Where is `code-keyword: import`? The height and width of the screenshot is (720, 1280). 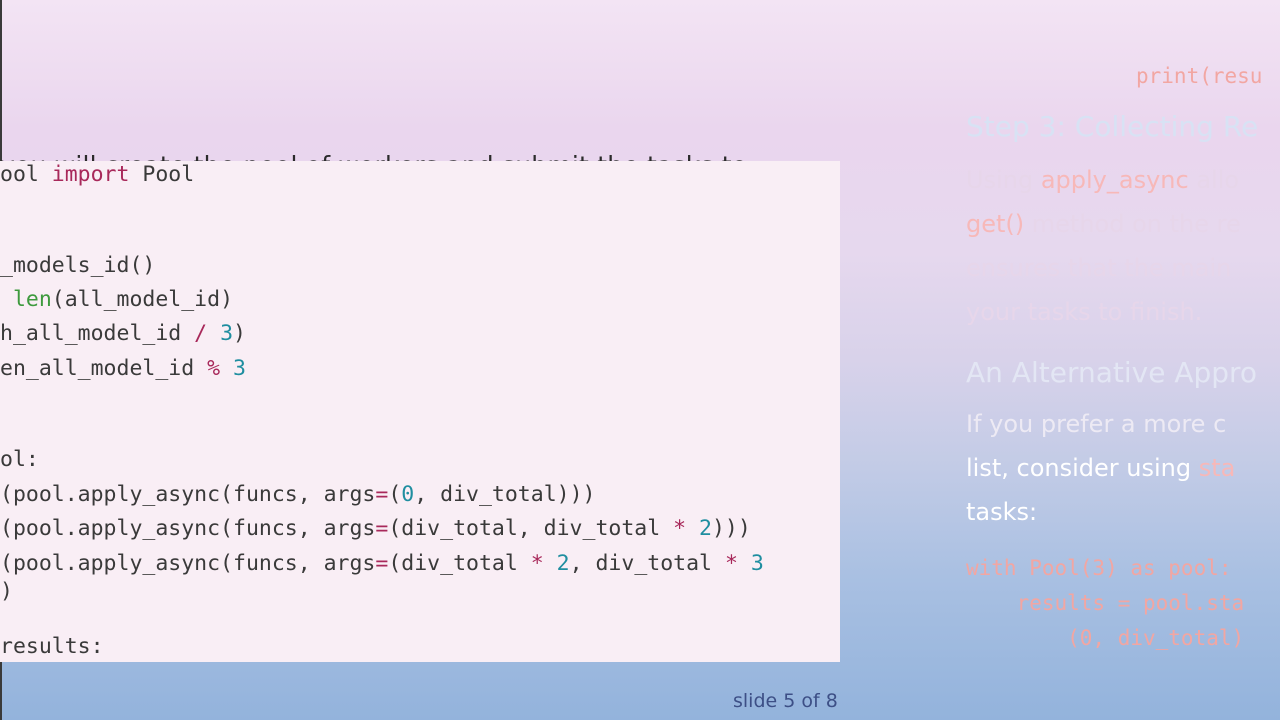 code-keyword: import is located at coordinates (90, 174).